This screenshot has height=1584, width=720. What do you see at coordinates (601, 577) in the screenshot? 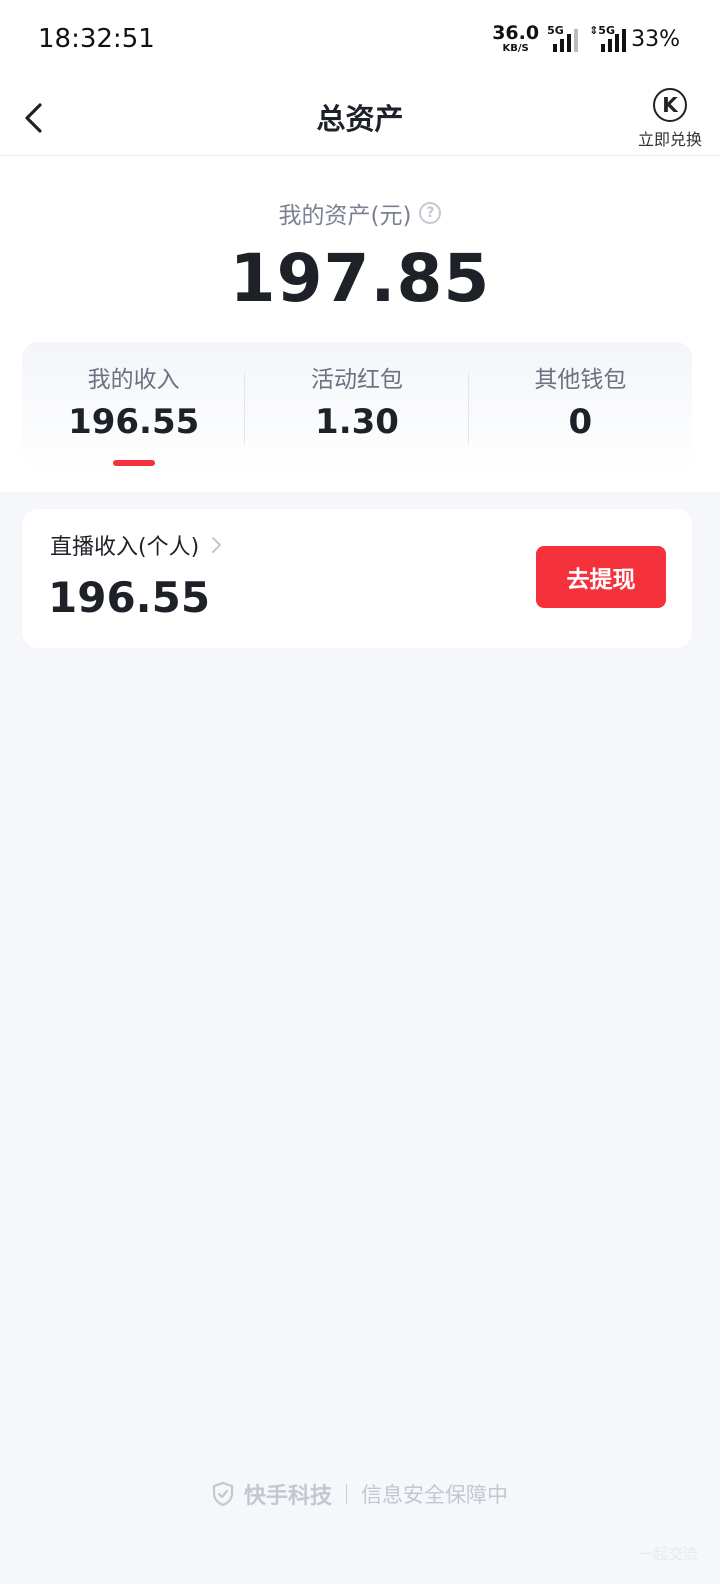
I see `withdraw-button: 去提现` at bounding box center [601, 577].